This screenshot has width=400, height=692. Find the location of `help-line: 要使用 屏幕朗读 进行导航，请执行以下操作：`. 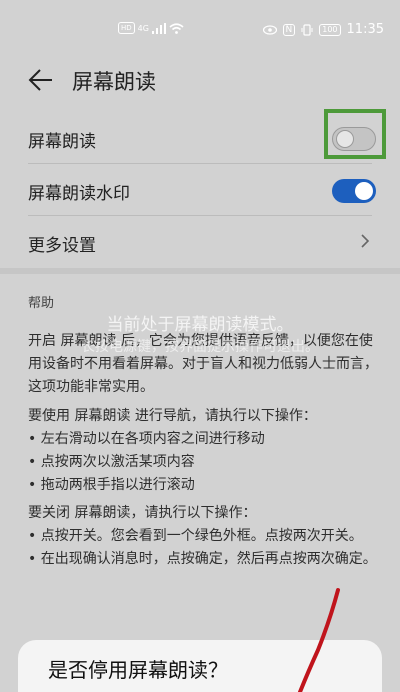

help-line: 要使用 屏幕朗读 进行导航，请执行以下操作： is located at coordinates (172, 416).